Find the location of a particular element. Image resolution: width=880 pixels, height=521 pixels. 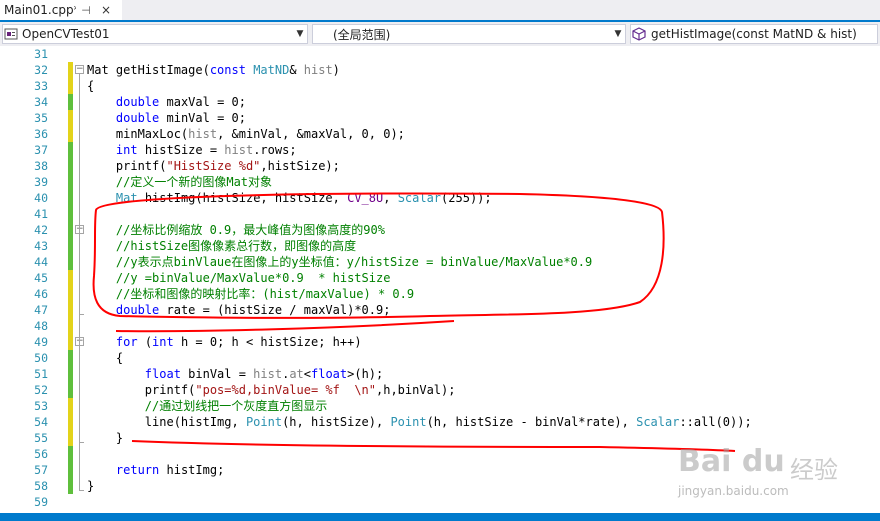

document-tab-strip: Main01.cpp* ⊣ × is located at coordinates (440, 11).